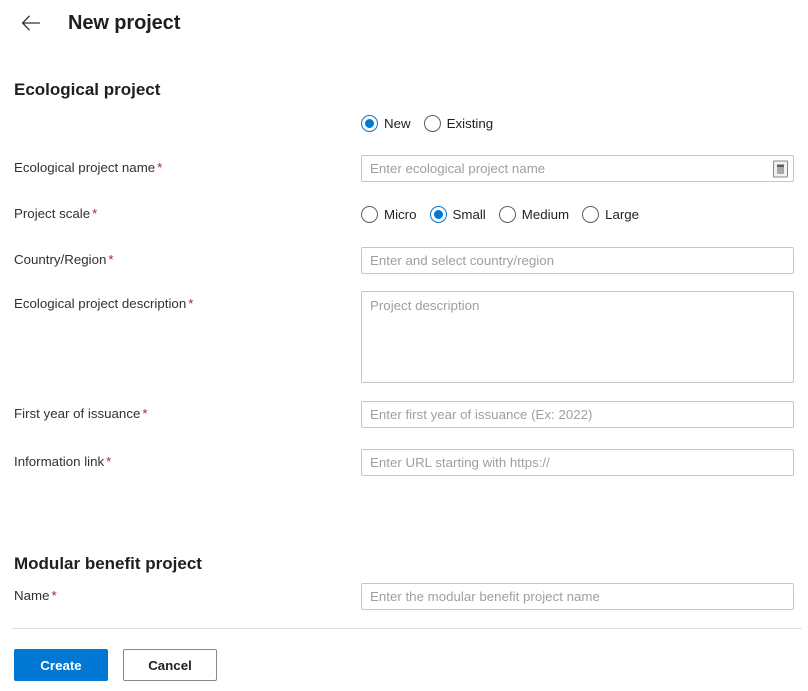  What do you see at coordinates (60, 259) in the screenshot?
I see `label-text: Country/Region` at bounding box center [60, 259].